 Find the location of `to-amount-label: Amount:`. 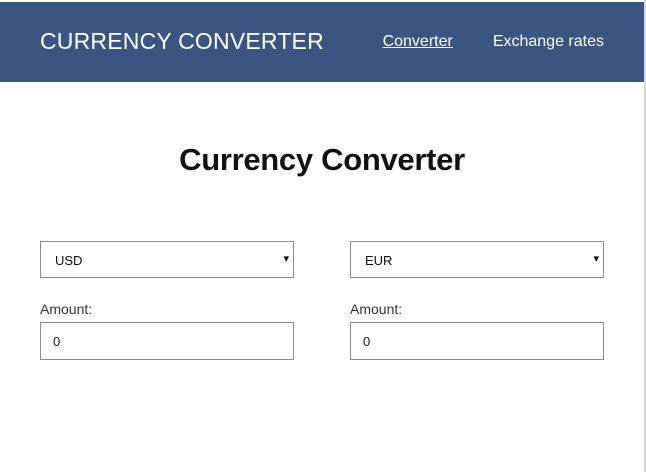

to-amount-label: Amount: is located at coordinates (376, 309).